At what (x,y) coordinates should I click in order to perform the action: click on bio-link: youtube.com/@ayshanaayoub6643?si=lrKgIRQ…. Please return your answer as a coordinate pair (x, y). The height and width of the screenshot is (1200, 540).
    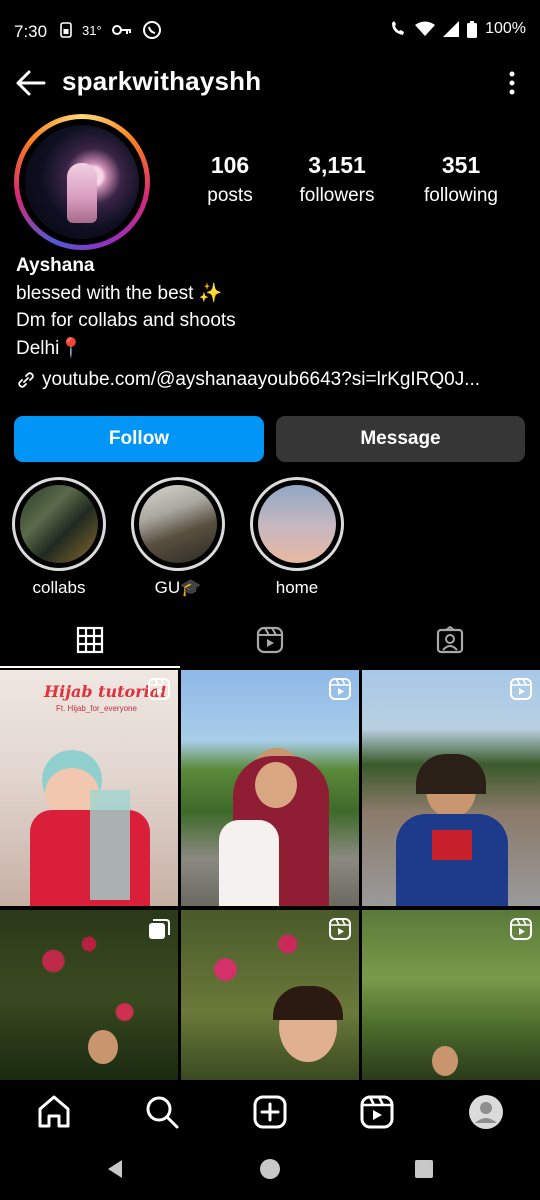
    Looking at the image, I should click on (271, 380).